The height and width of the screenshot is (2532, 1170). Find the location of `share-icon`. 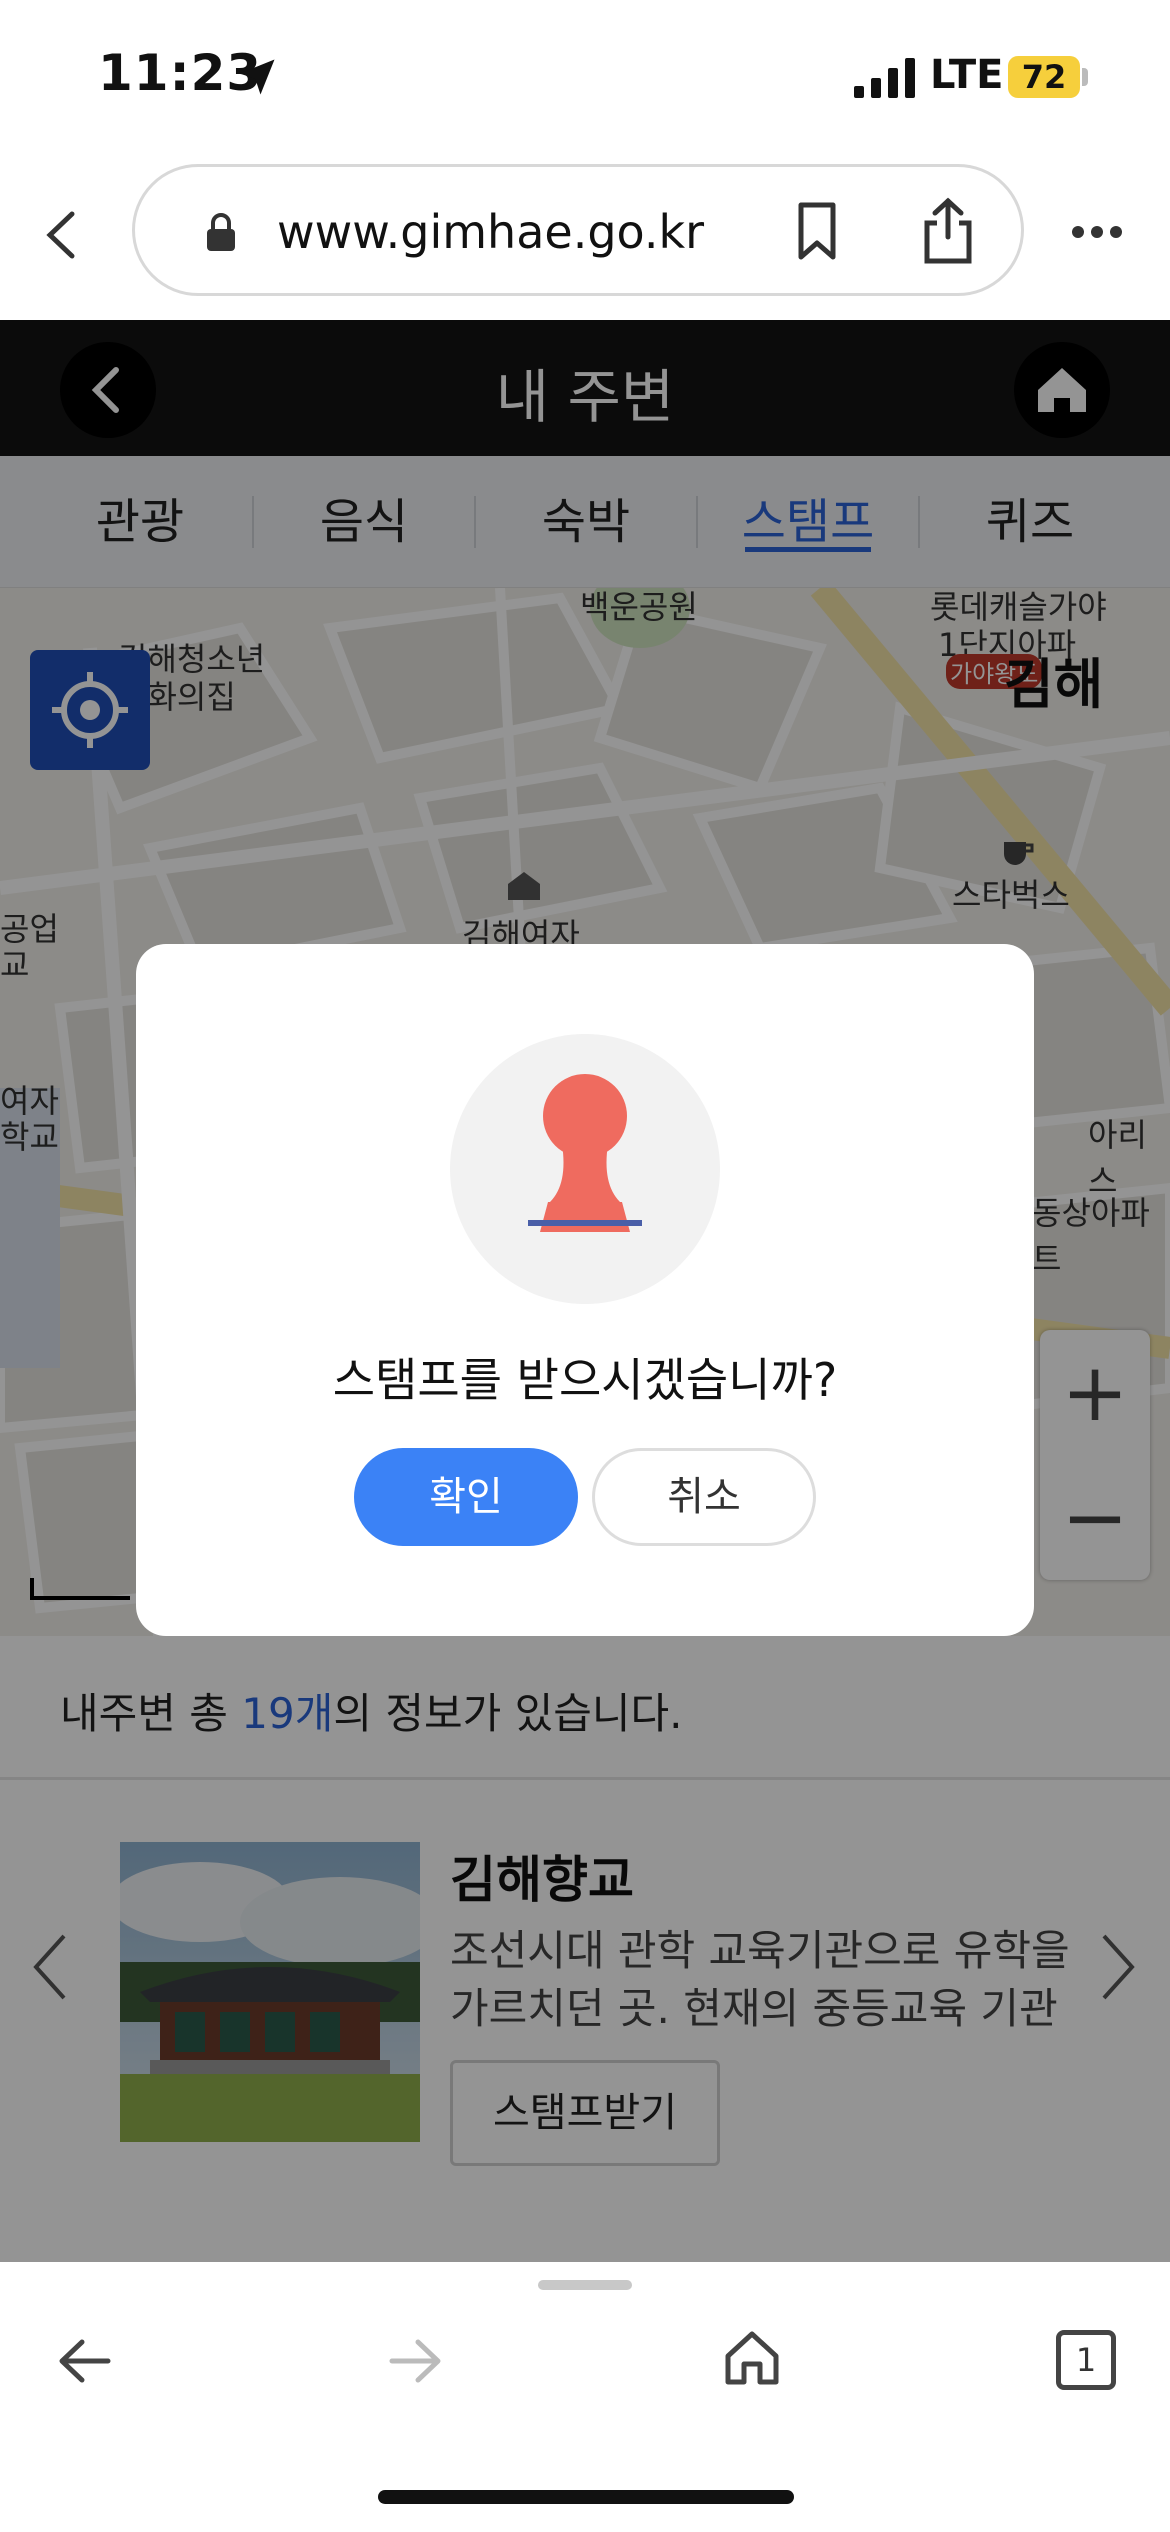

share-icon is located at coordinates (948, 231).